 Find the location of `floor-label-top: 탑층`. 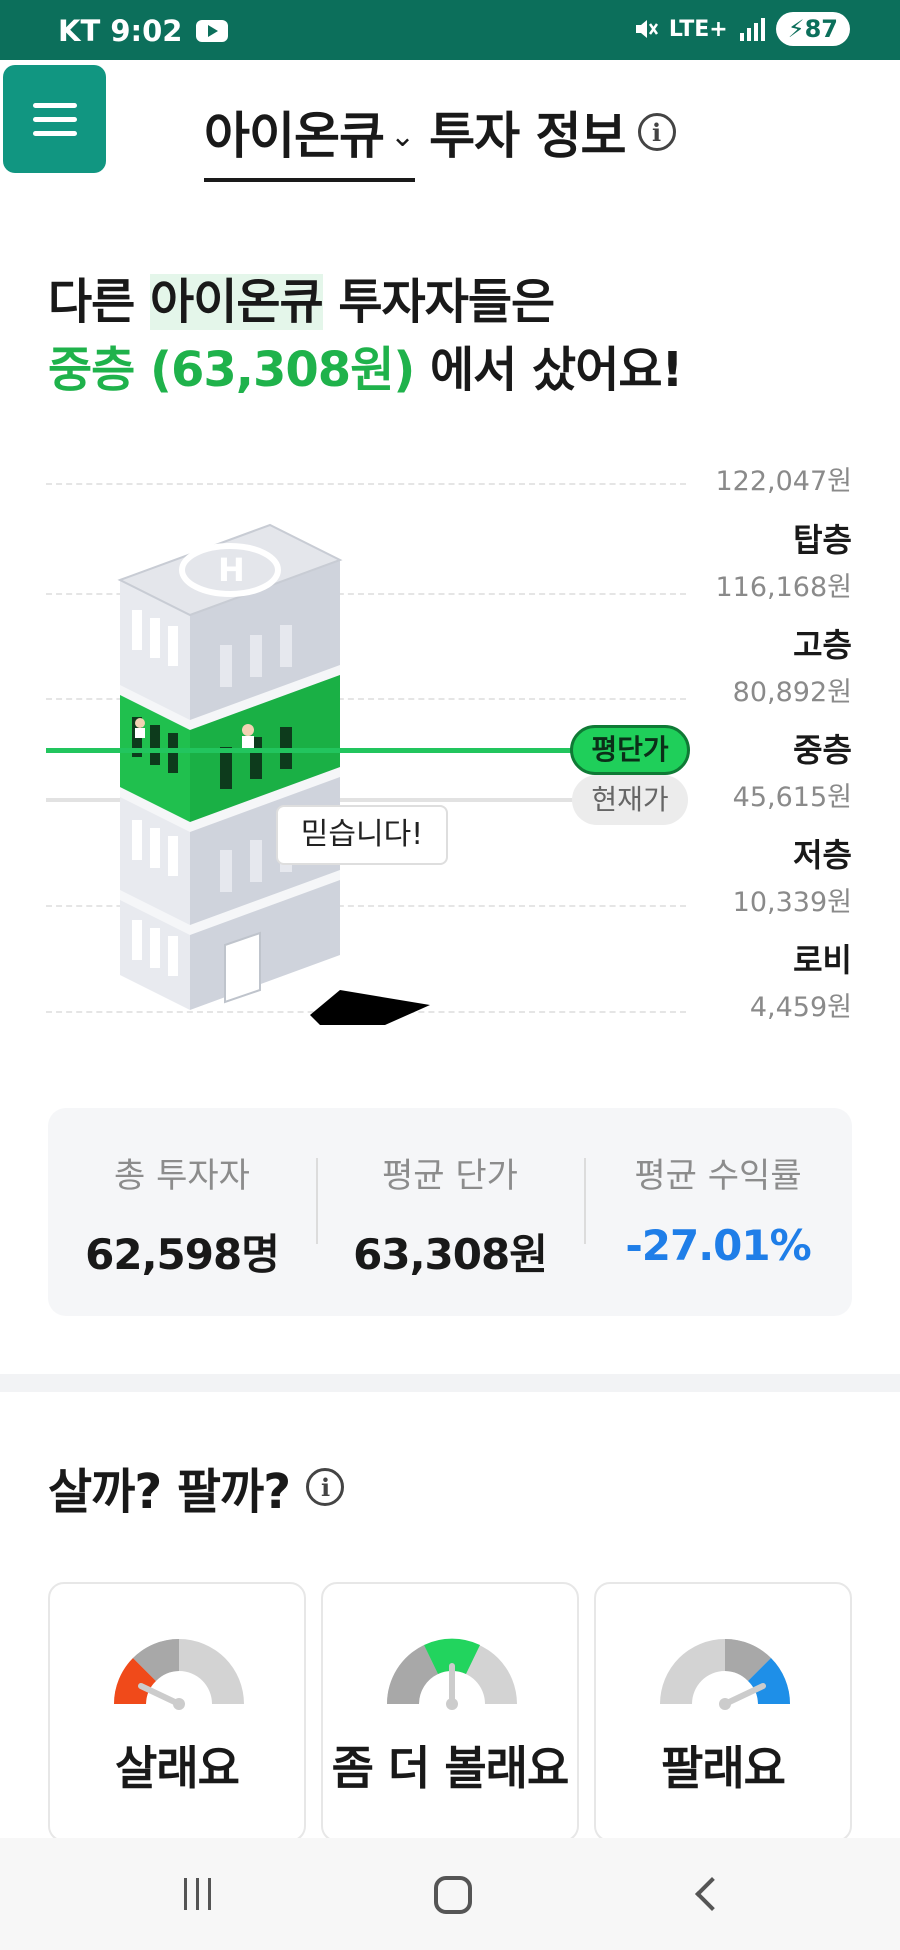

floor-label-top: 탑층 is located at coordinates (822, 540).